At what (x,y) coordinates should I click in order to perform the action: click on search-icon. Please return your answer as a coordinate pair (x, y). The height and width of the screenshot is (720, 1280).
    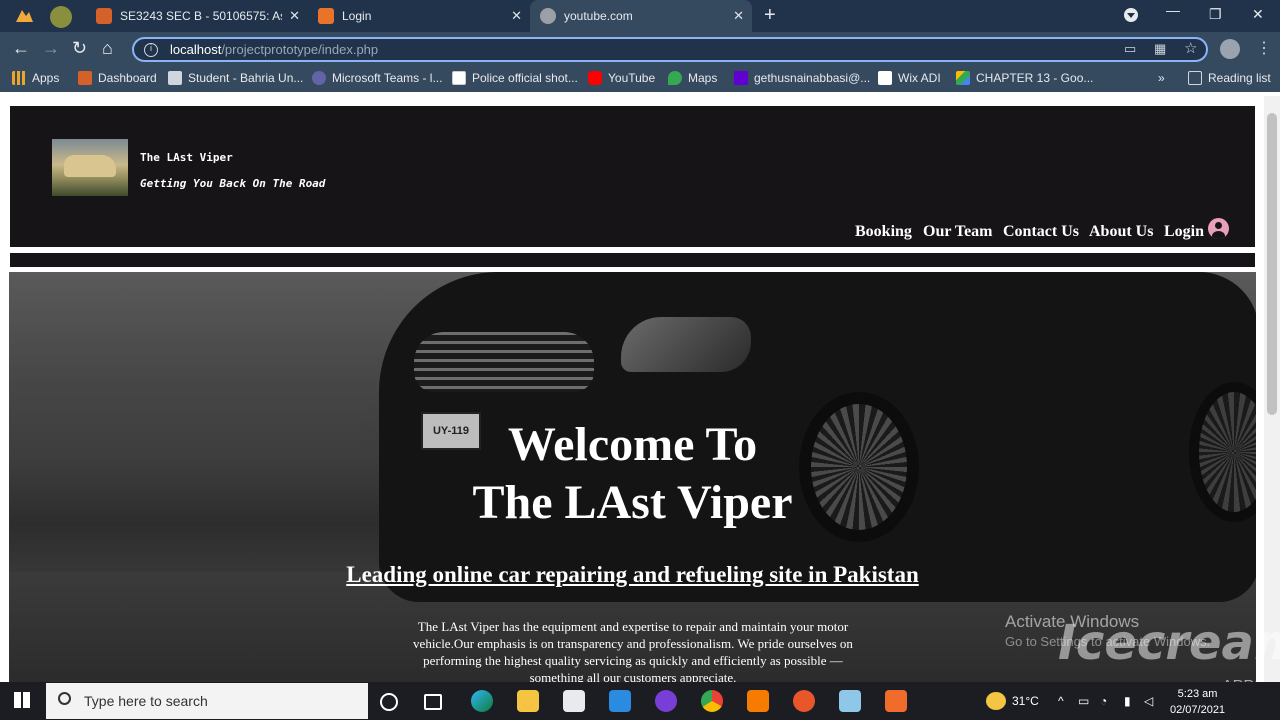
    Looking at the image, I should click on (64, 698).